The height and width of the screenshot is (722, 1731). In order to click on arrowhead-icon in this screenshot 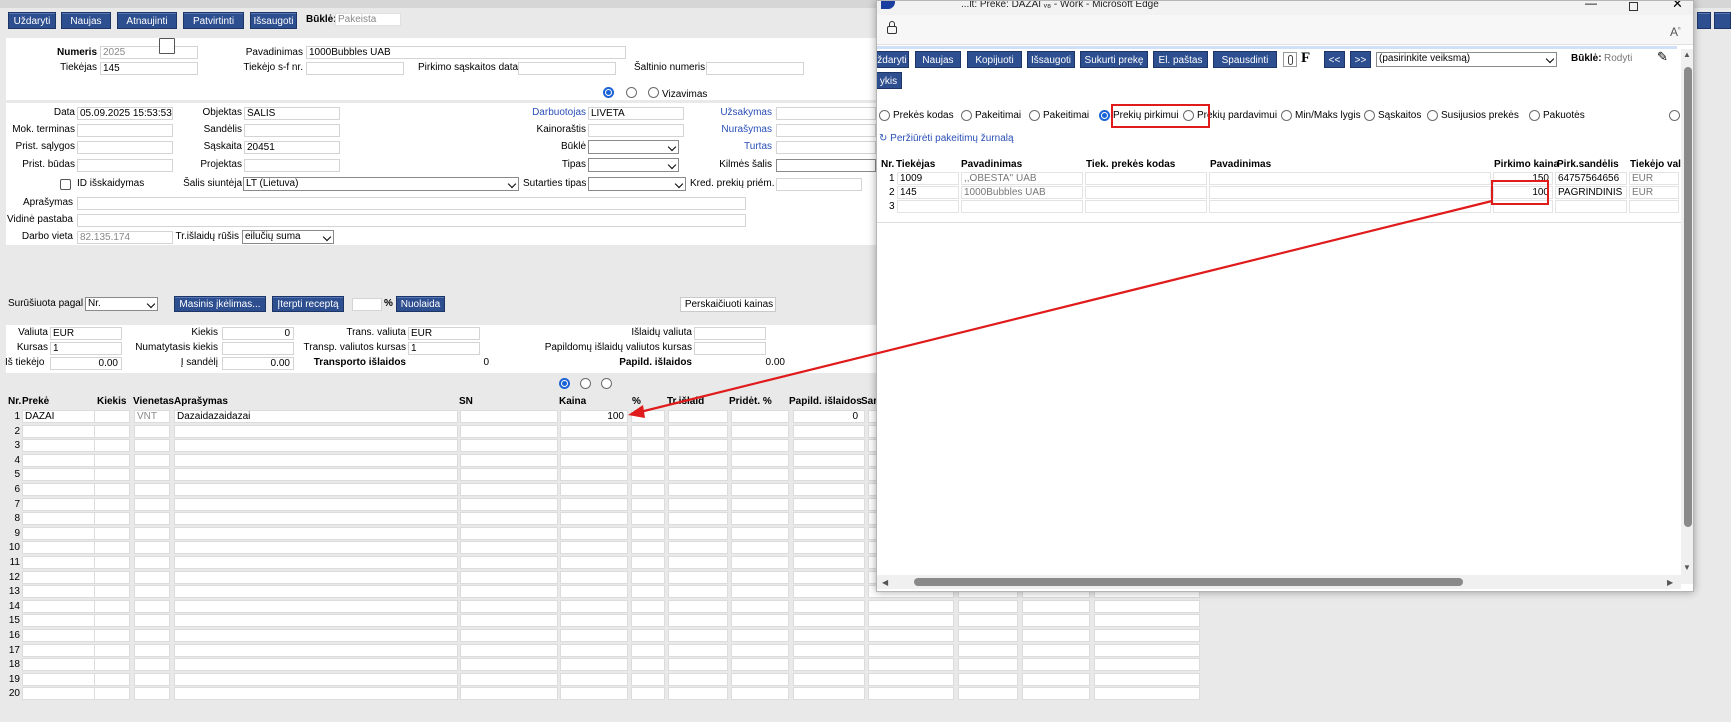, I will do `click(636, 411)`.